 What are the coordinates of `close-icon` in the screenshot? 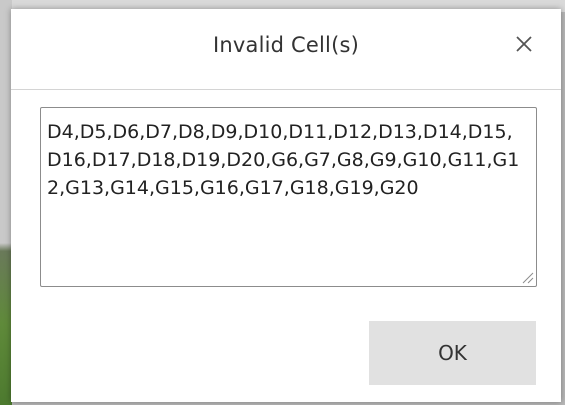 It's located at (524, 44).